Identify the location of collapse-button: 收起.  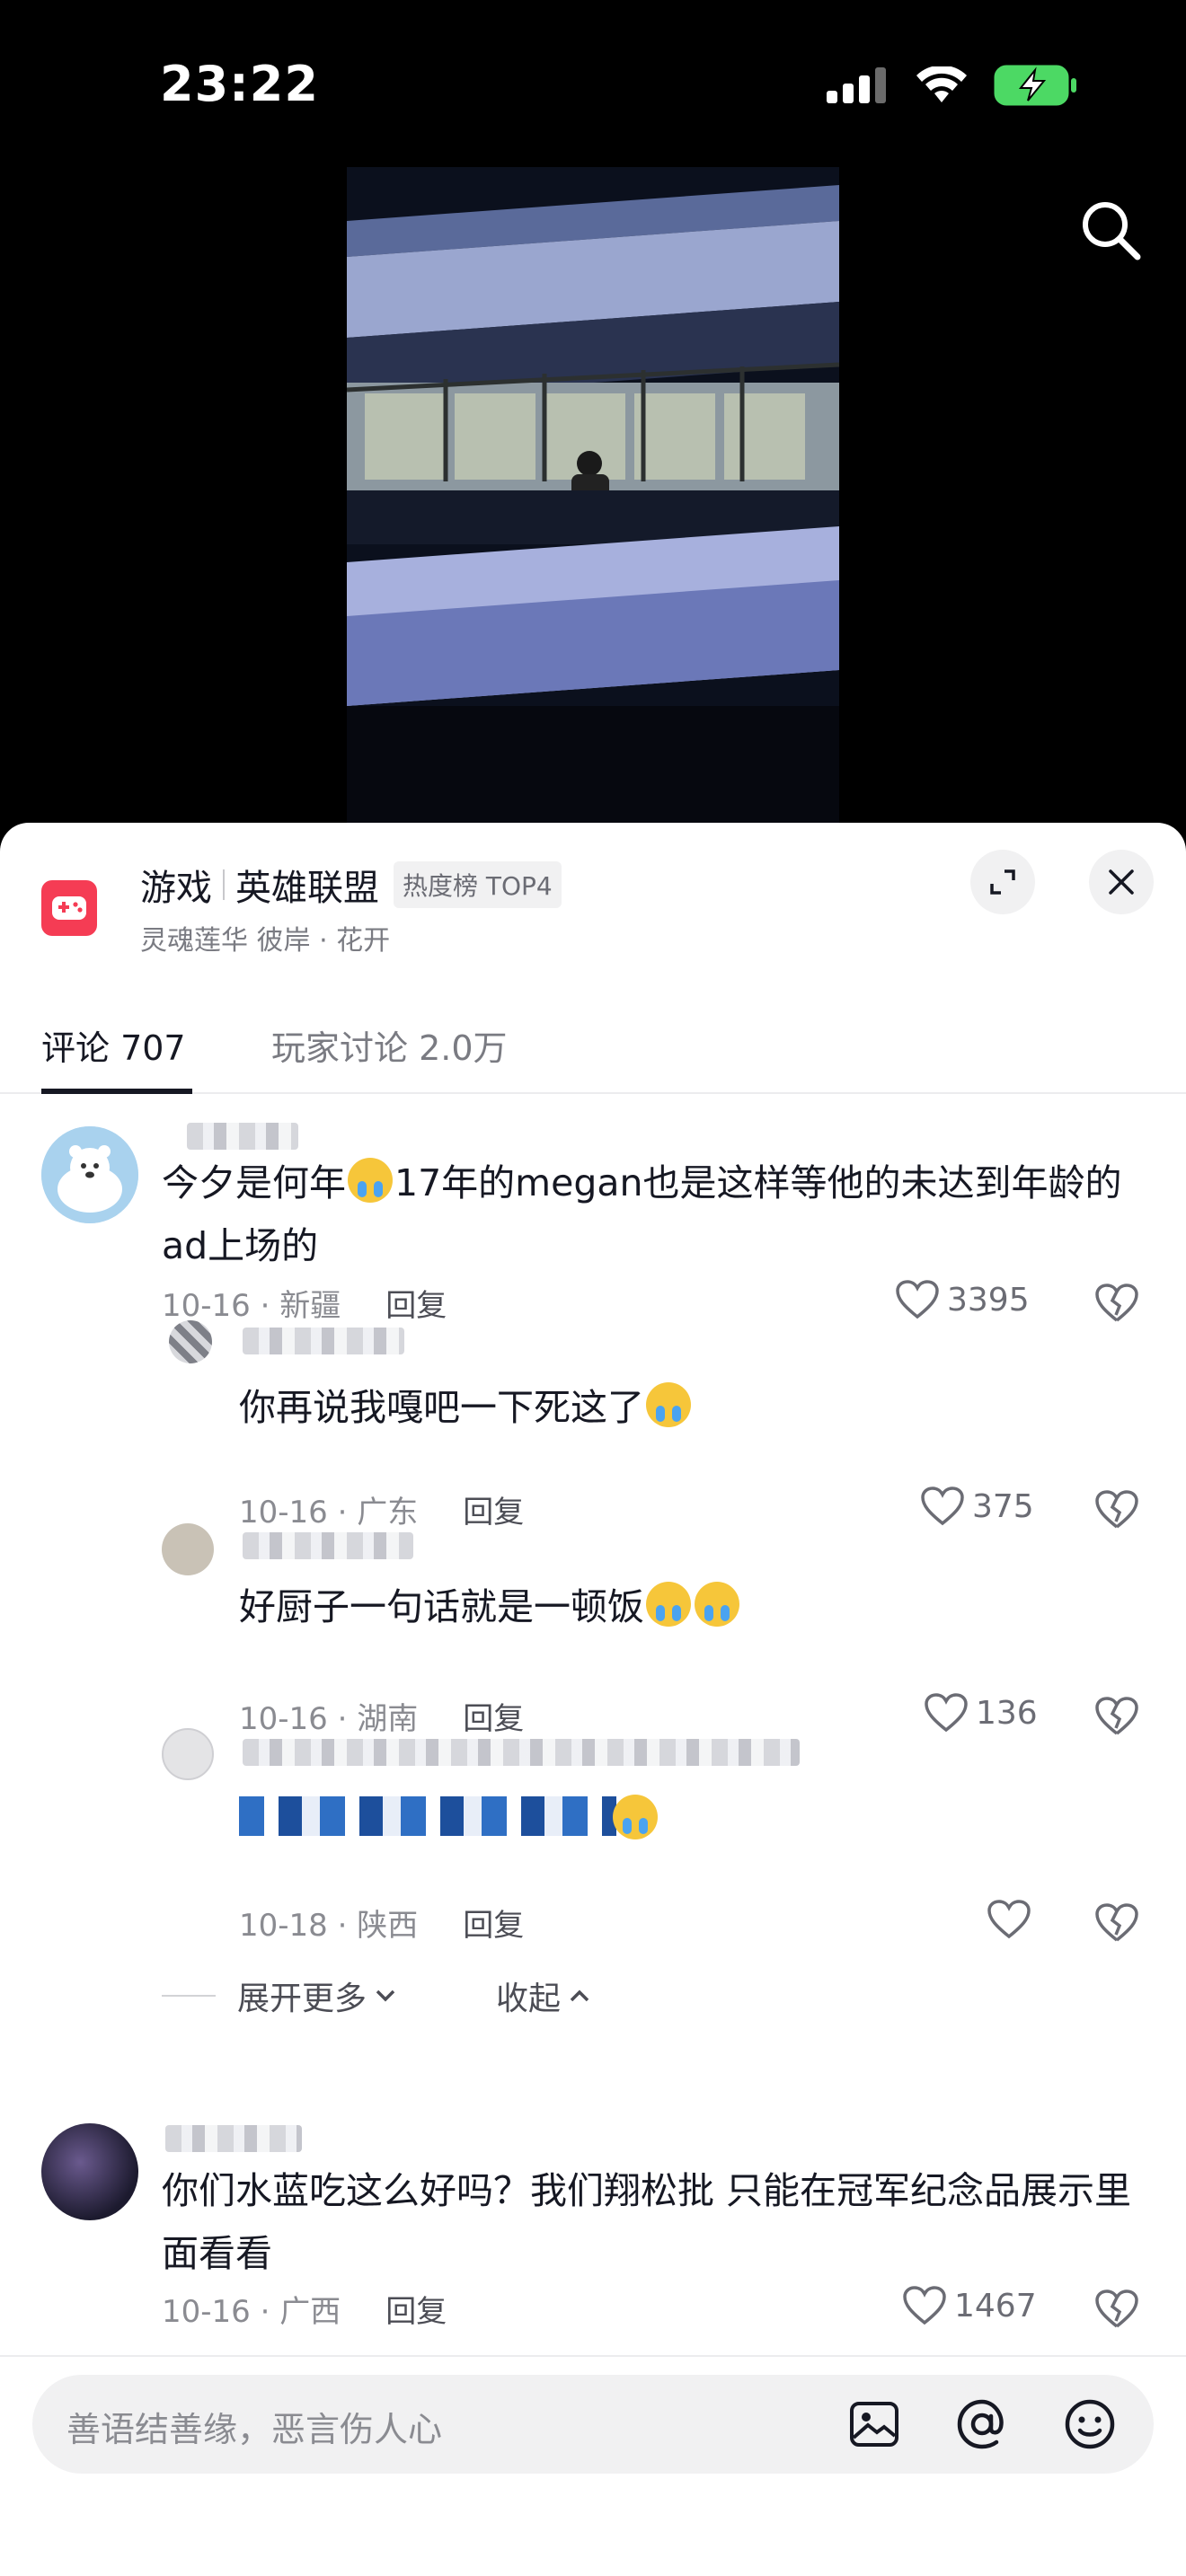
(544, 1996).